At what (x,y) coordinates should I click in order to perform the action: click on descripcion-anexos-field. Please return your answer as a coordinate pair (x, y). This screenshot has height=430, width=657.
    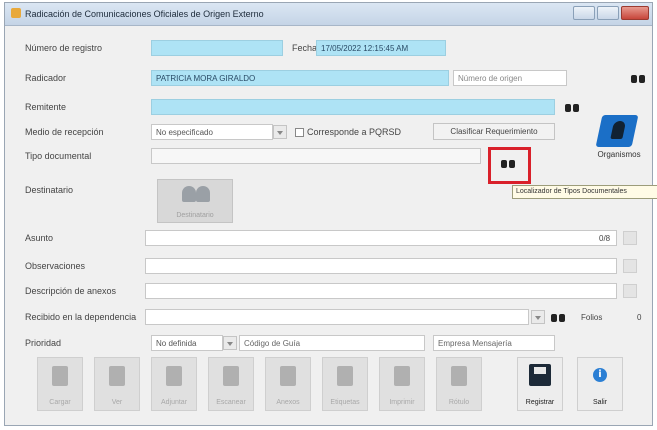
    Looking at the image, I should click on (381, 291).